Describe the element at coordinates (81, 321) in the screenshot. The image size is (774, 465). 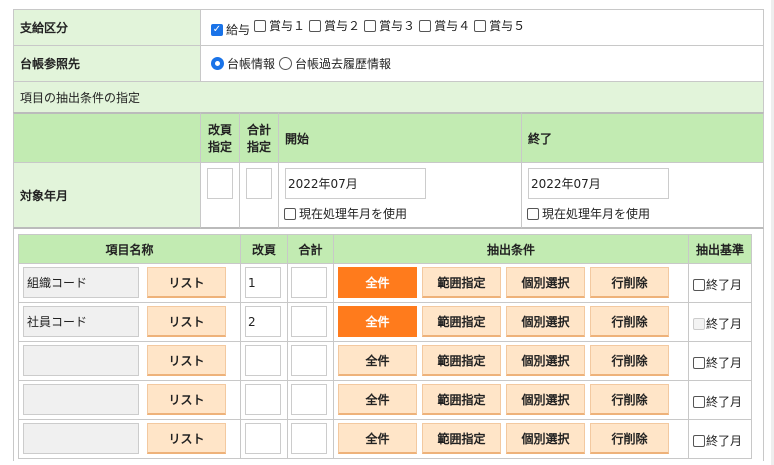
I see `item-name-input: 社員コード` at that location.